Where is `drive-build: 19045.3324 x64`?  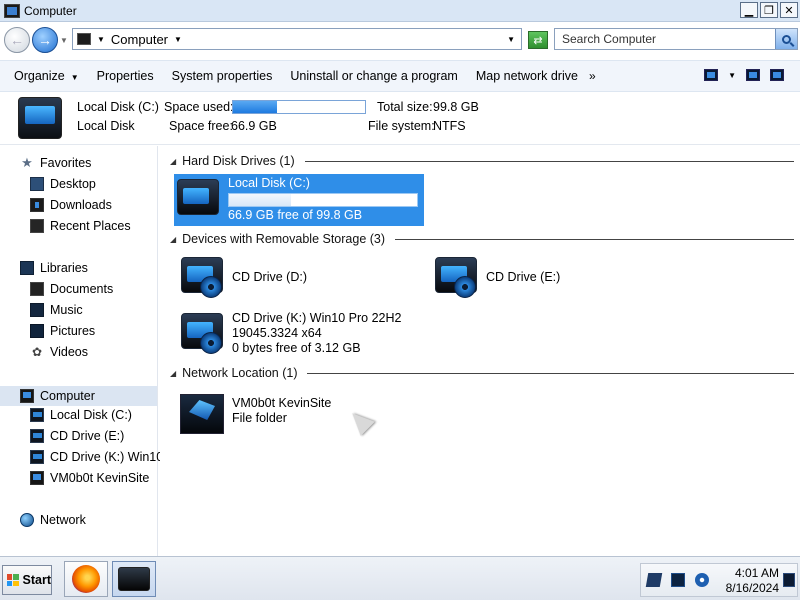 drive-build: 19045.3324 x64 is located at coordinates (277, 333).